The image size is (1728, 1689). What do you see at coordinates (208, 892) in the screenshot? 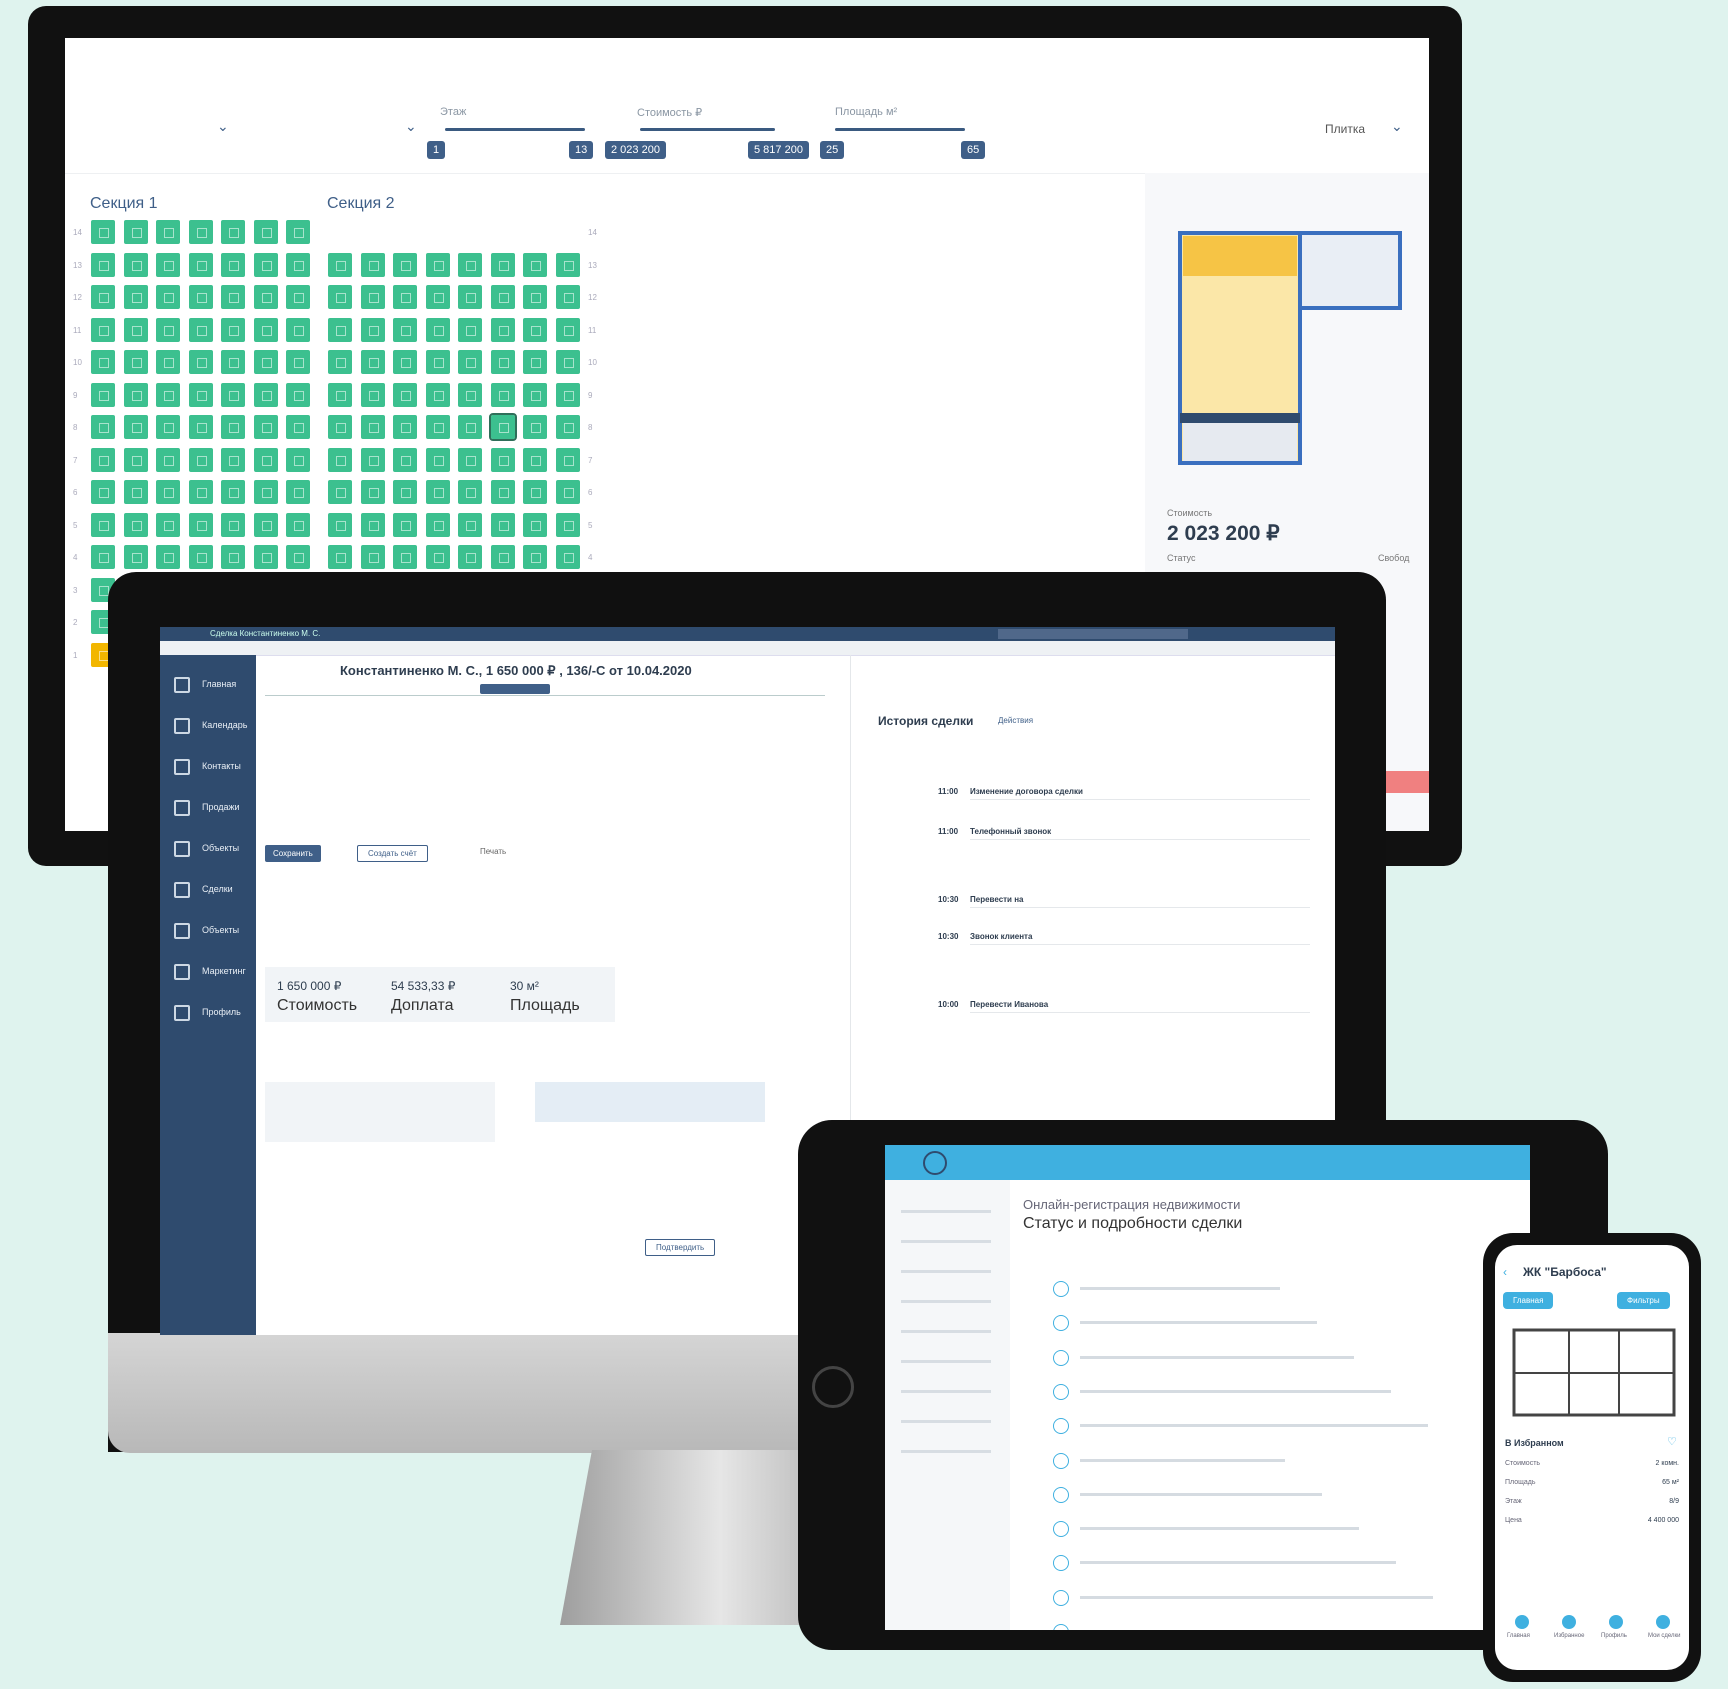
I see `sidebar-item: Сделки` at bounding box center [208, 892].